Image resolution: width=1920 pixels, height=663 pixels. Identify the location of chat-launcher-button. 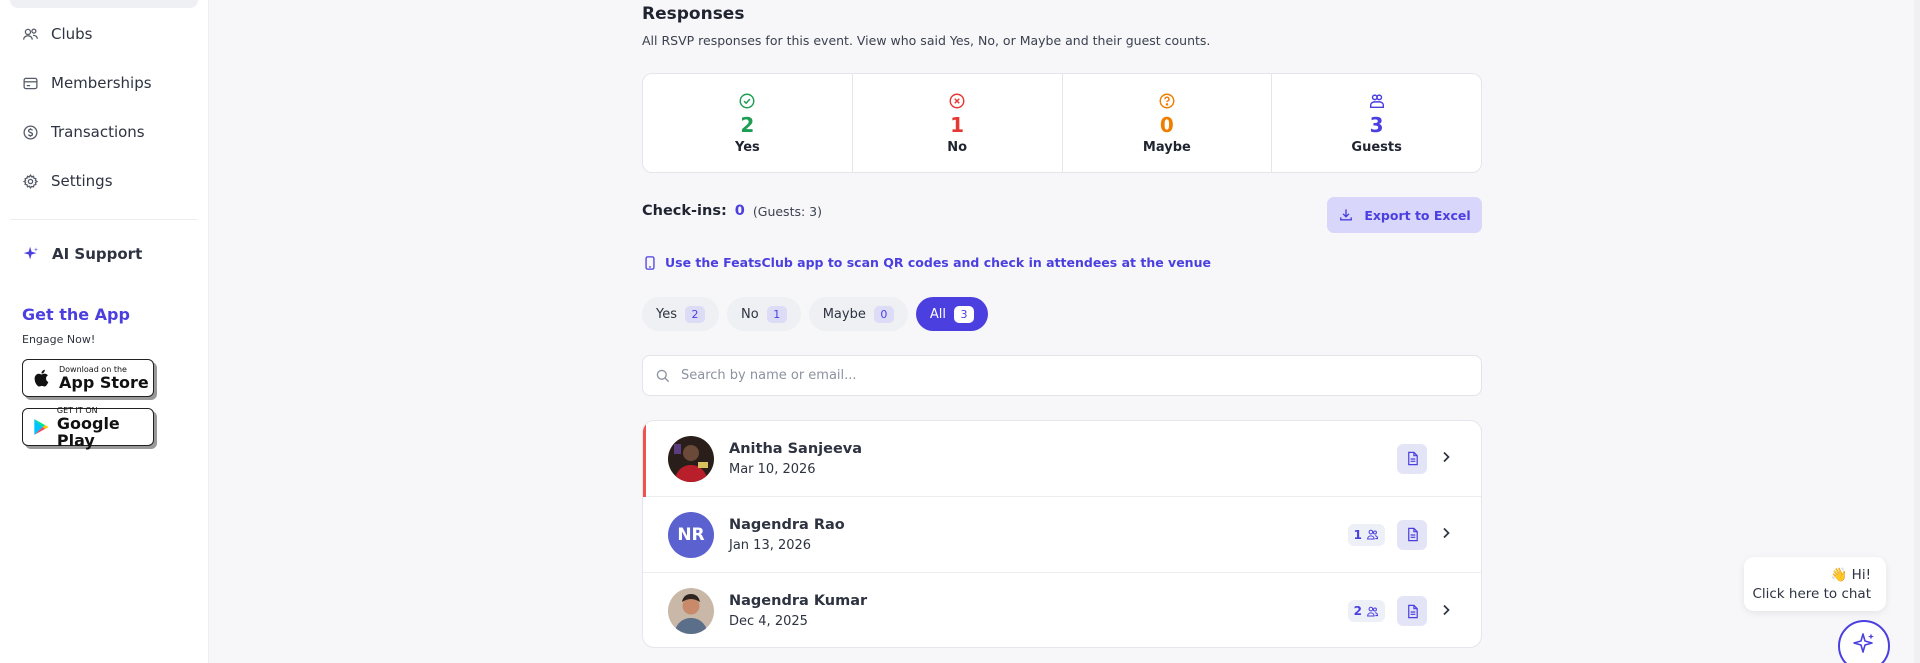
(1864, 641).